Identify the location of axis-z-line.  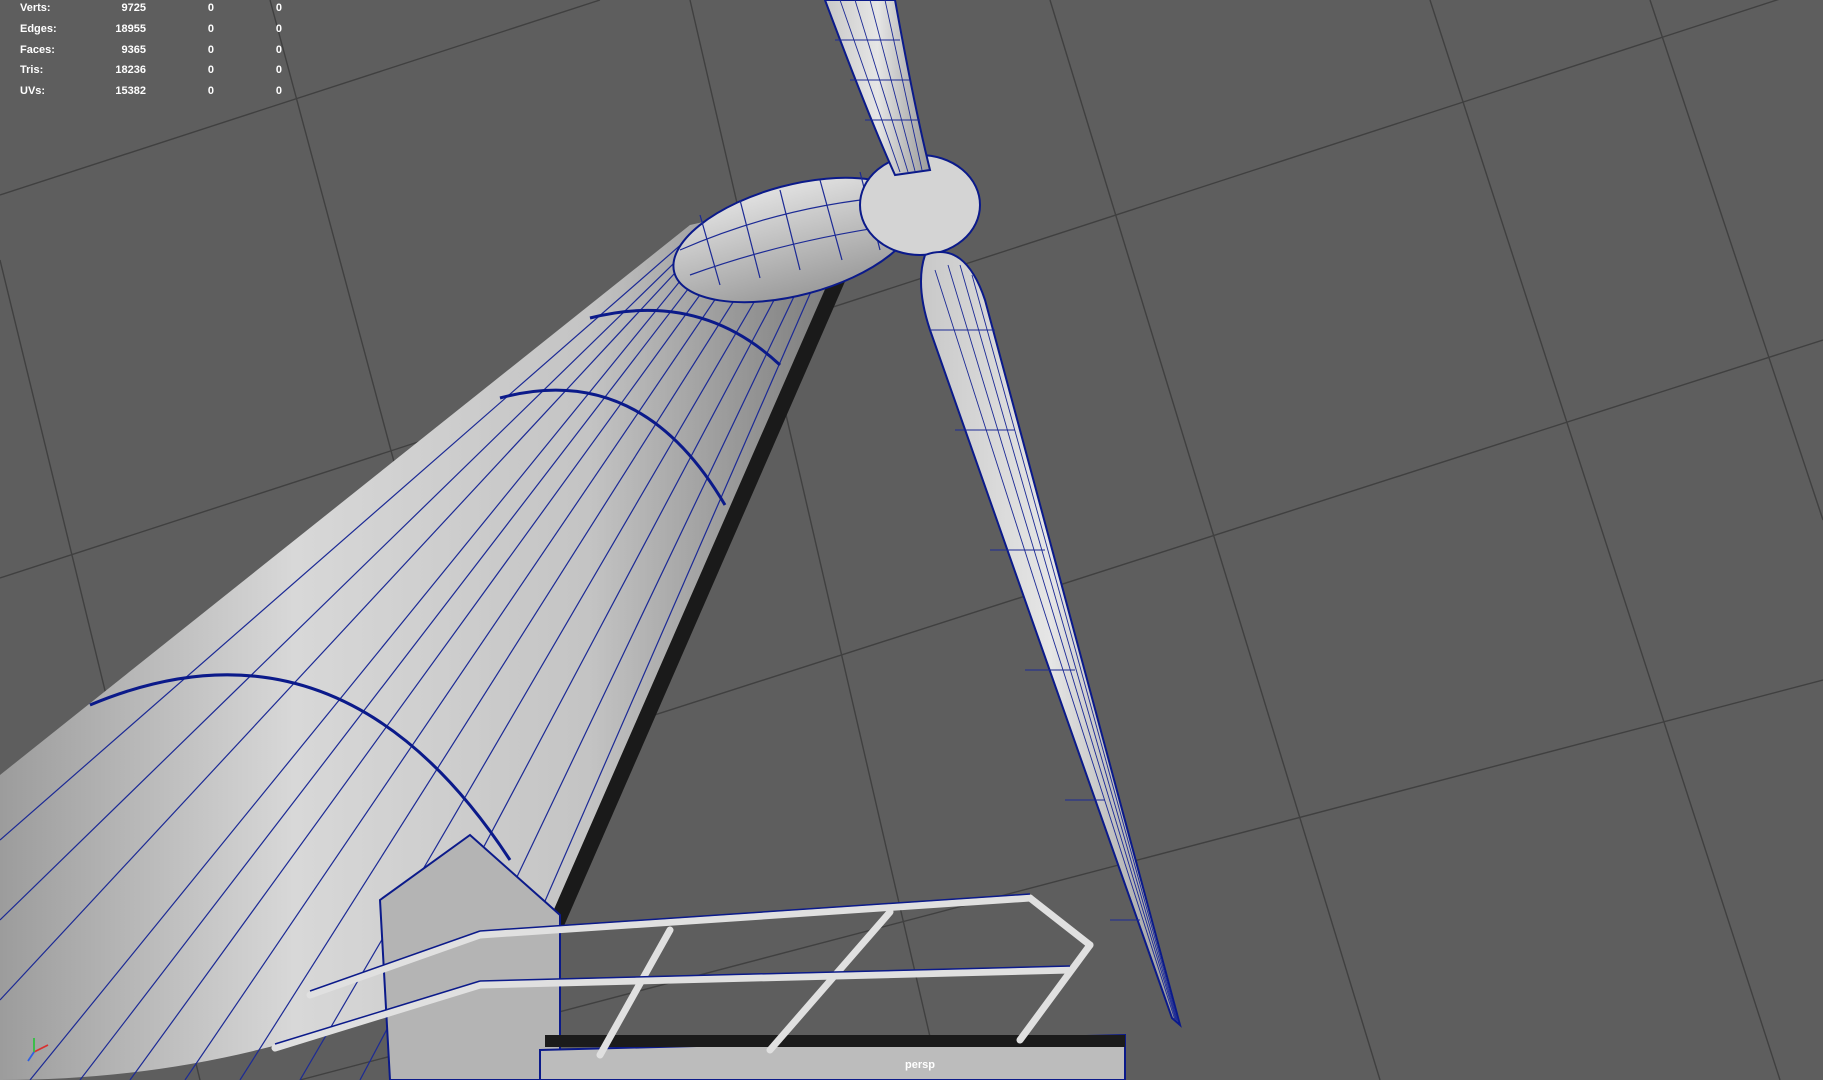
(31, 1056).